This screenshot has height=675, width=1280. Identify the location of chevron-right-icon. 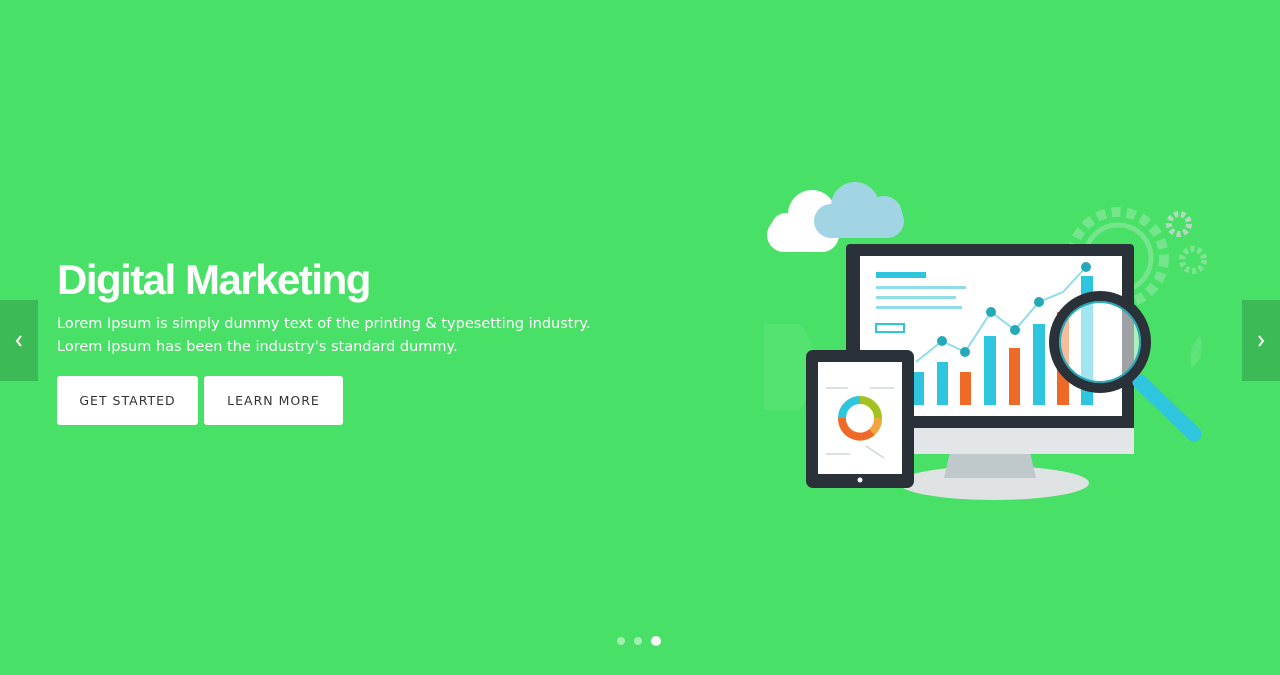
(1261, 340).